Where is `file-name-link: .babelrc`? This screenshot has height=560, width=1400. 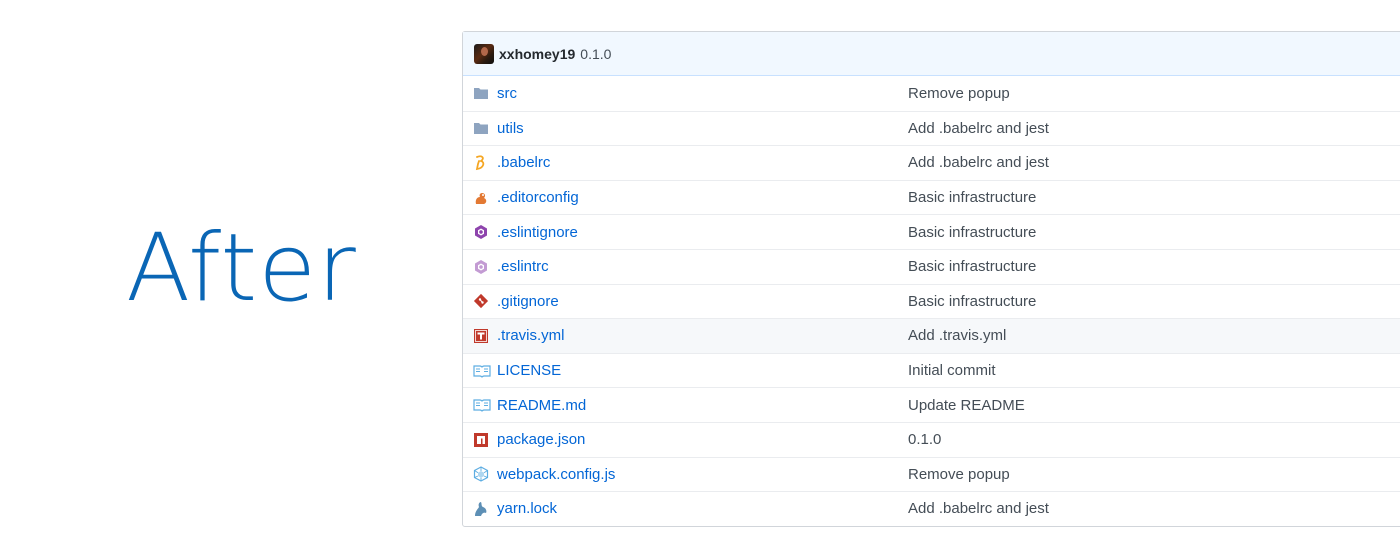
file-name-link: .babelrc is located at coordinates (702, 162).